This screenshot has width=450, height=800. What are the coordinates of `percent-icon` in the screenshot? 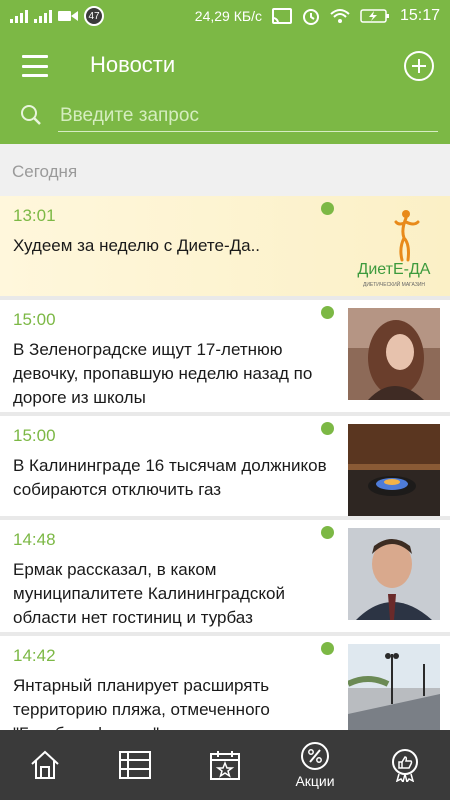 It's located at (315, 756).